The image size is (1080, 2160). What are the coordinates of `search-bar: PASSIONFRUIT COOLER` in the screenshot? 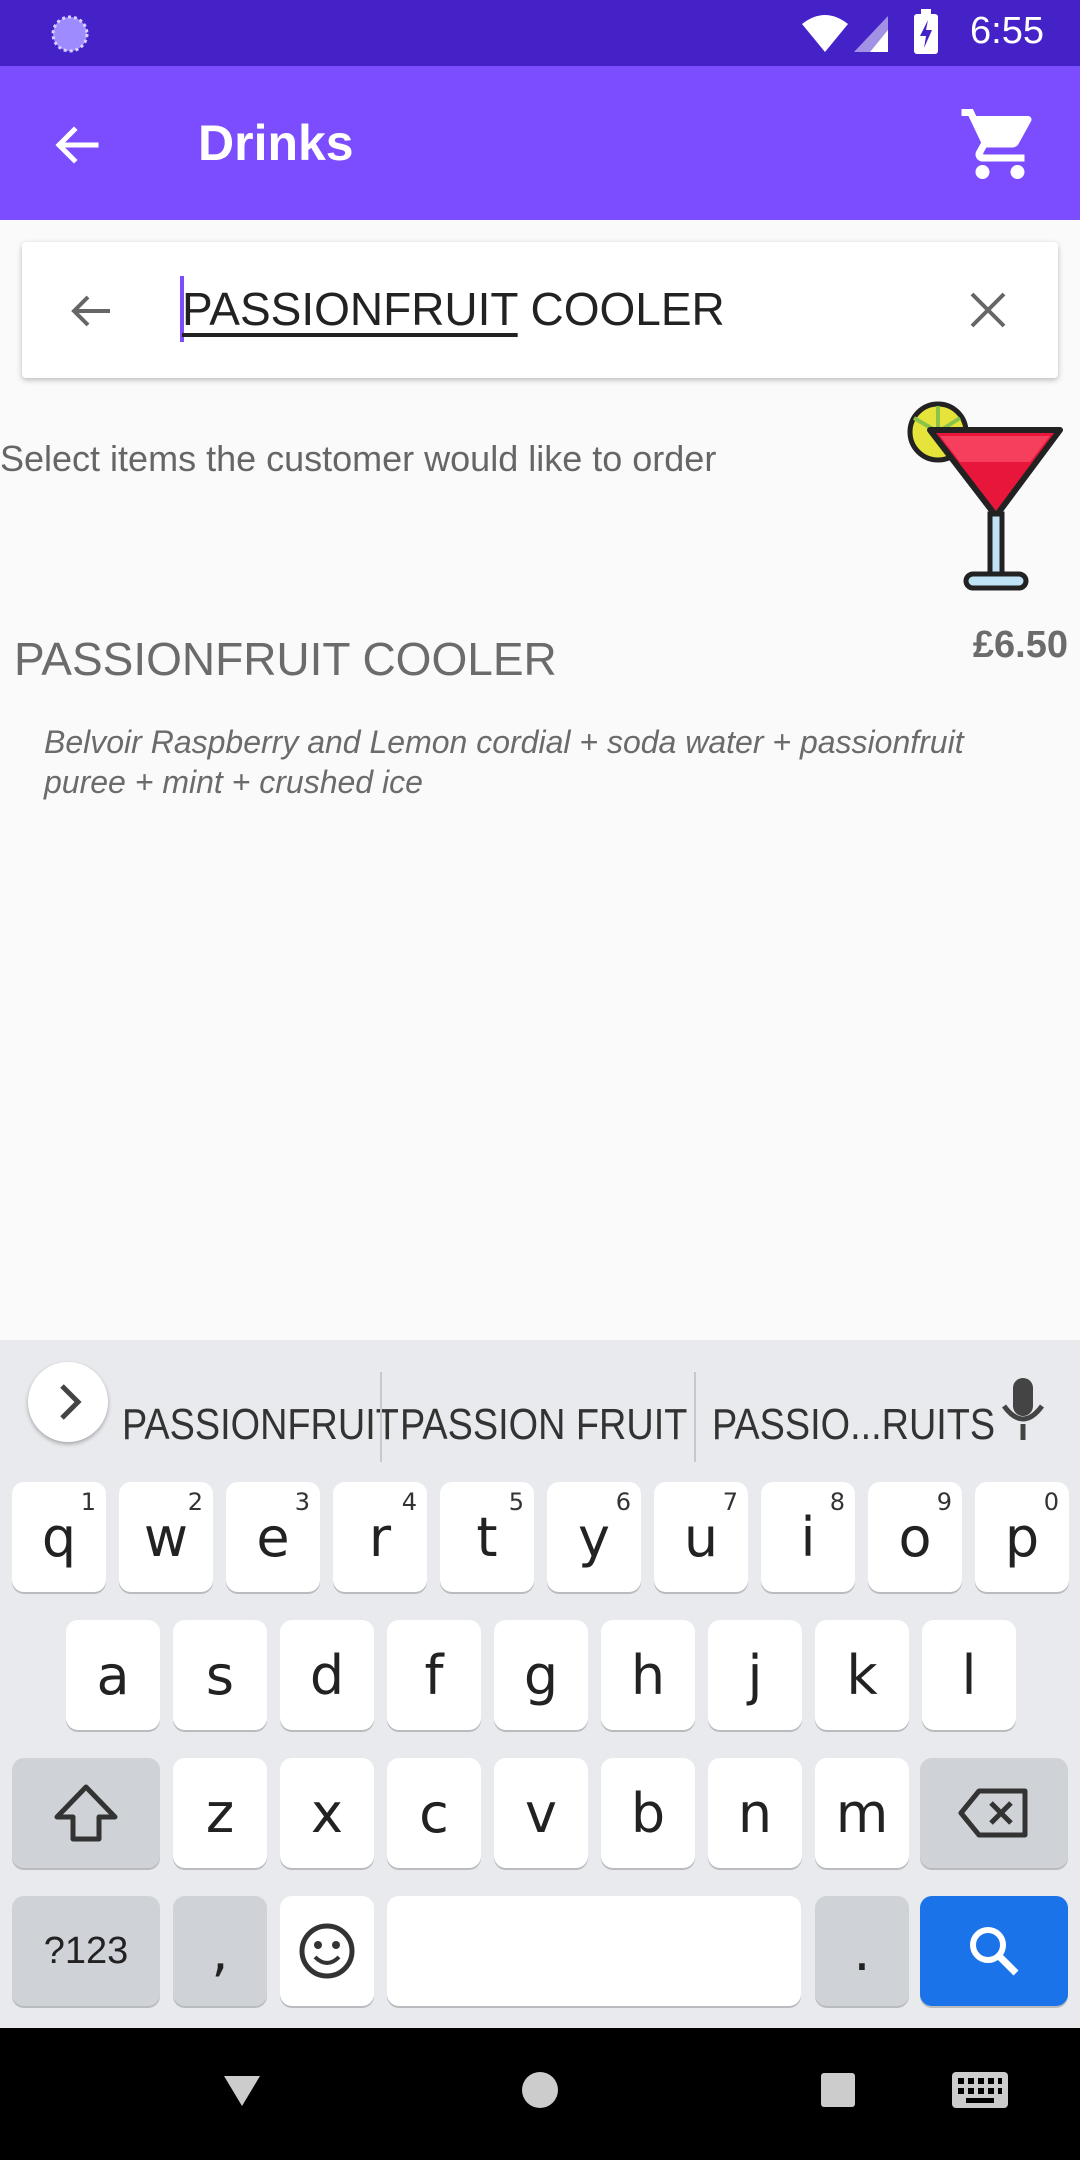 It's located at (540, 310).